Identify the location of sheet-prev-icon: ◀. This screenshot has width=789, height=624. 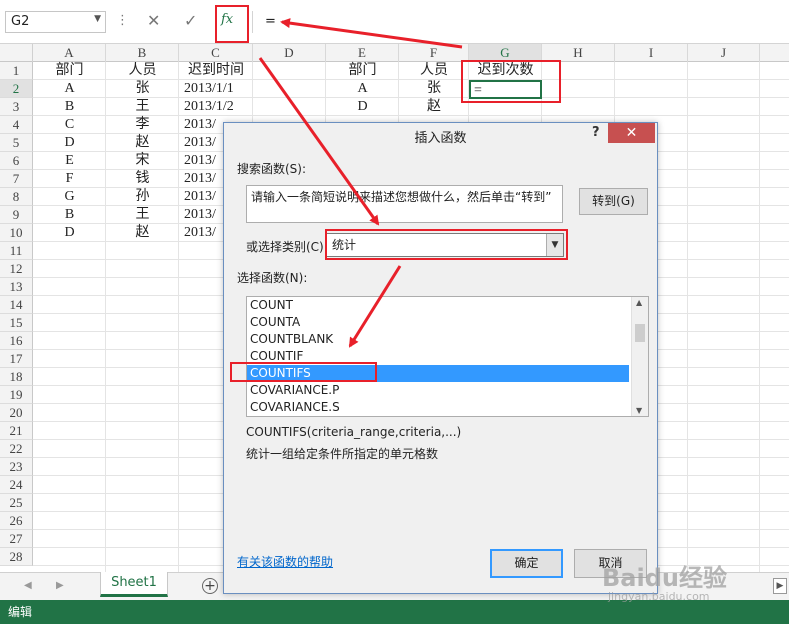
(28, 585).